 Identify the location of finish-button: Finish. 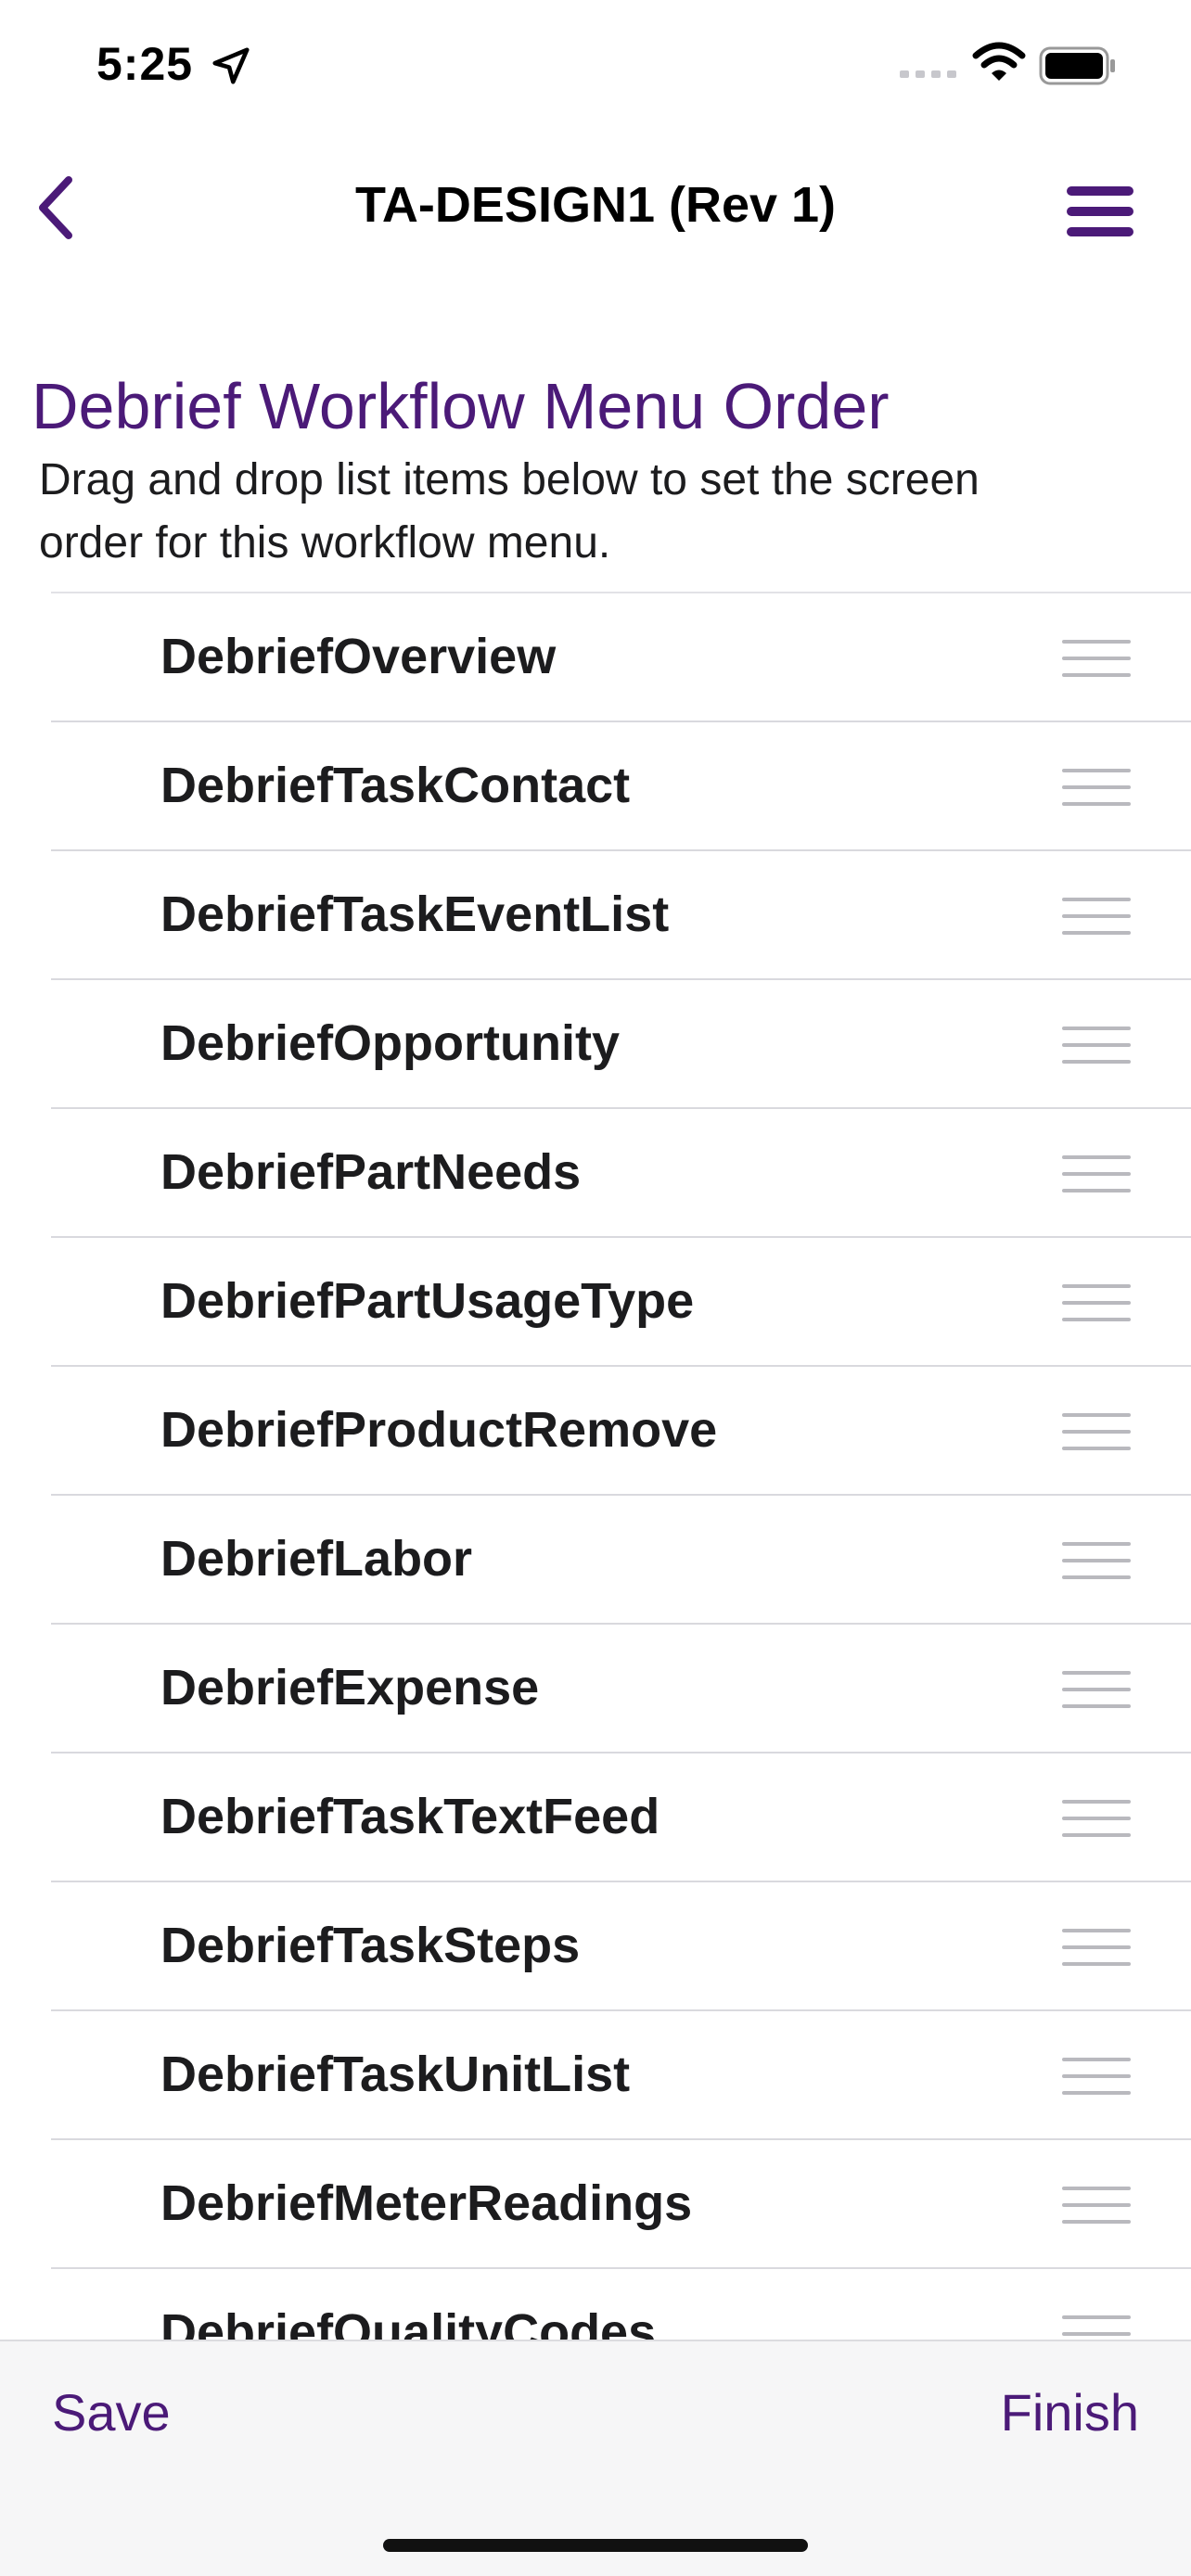
(1070, 2412).